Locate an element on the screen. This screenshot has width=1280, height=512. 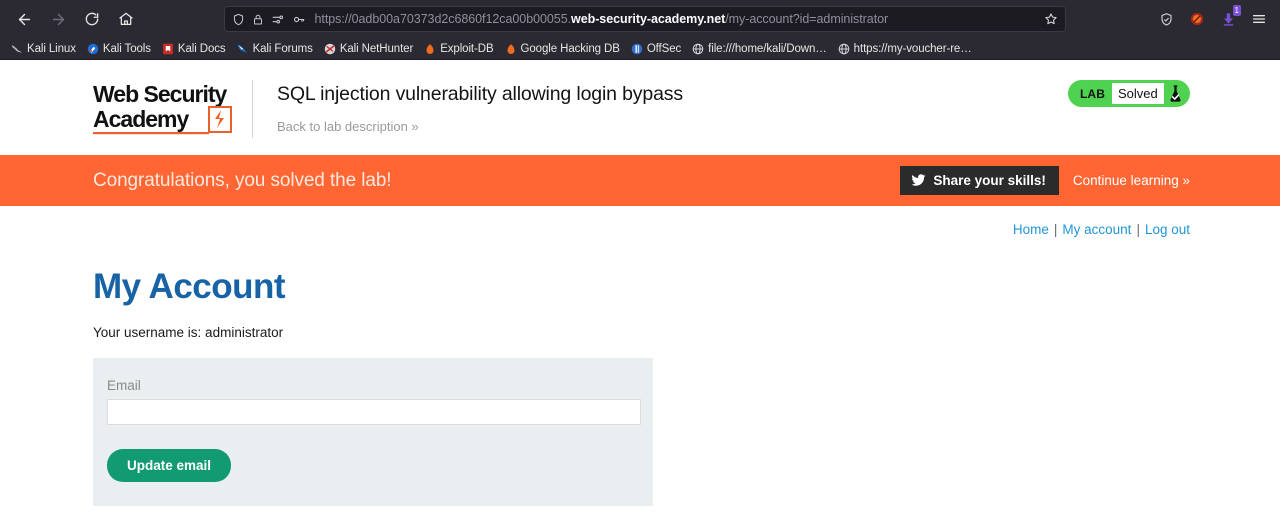
svg-text: Web Security is located at coordinates (160, 94).